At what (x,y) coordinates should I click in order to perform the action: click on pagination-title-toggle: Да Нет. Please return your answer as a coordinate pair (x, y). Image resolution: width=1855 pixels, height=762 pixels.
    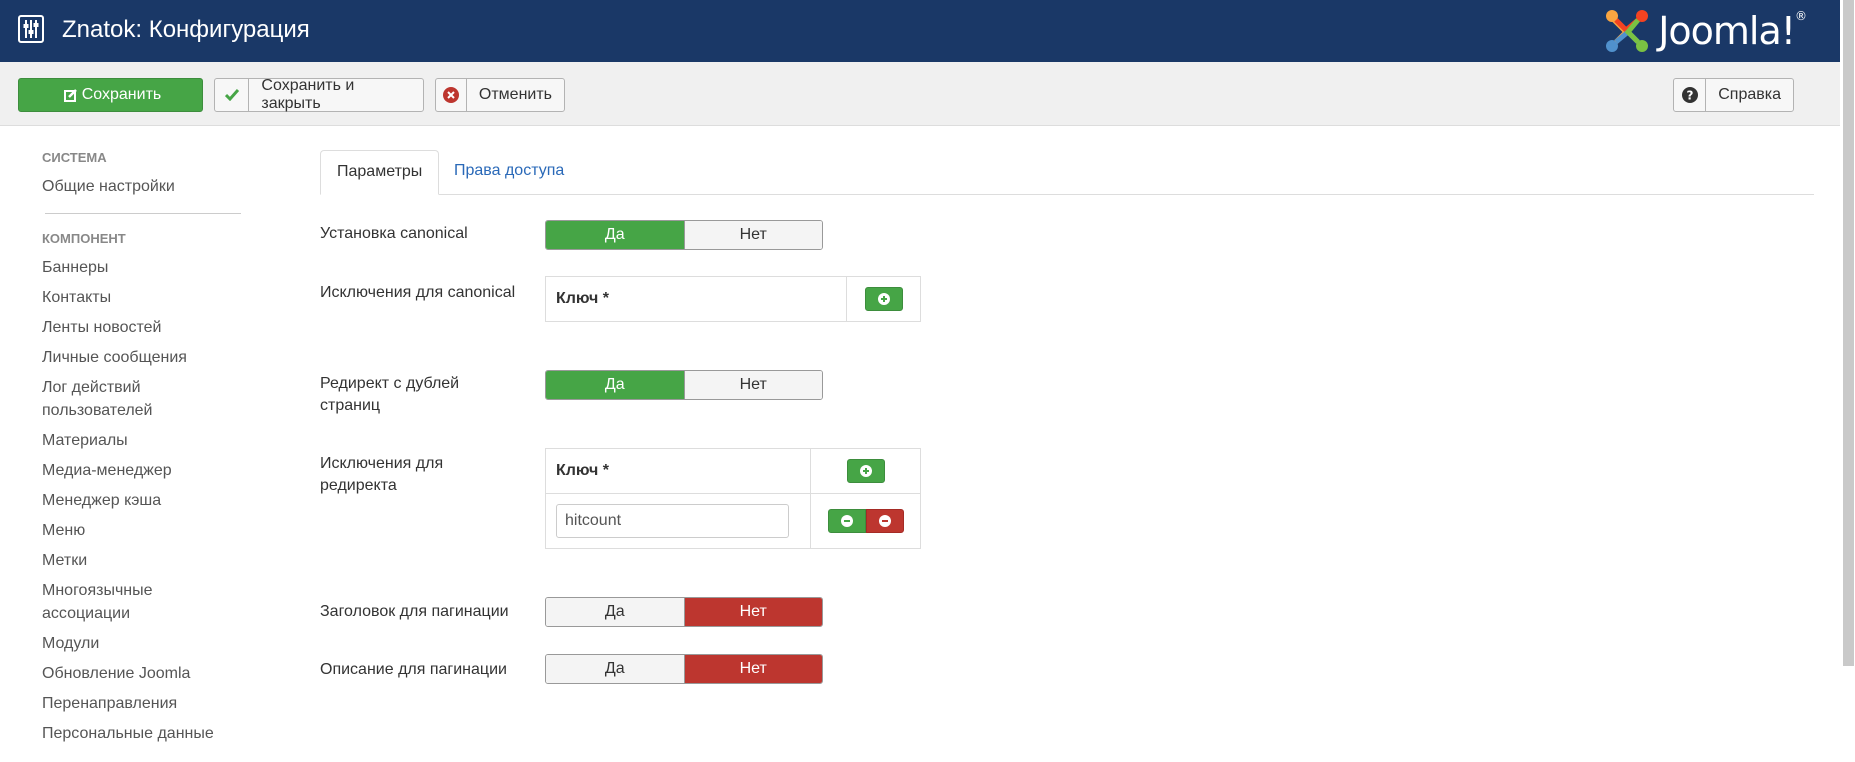
    Looking at the image, I should click on (684, 612).